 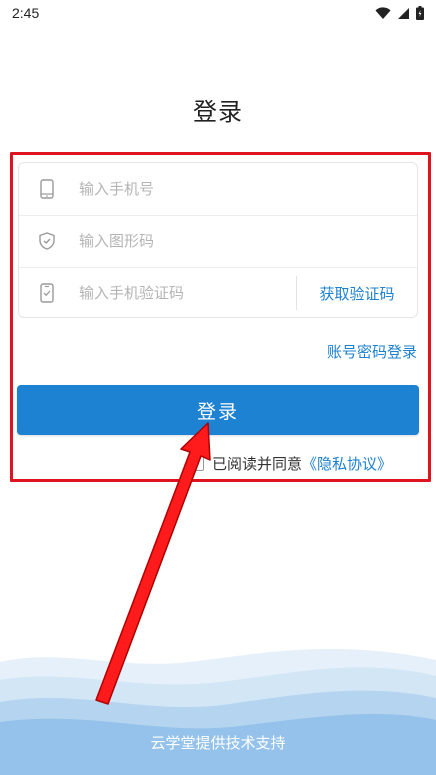 What do you see at coordinates (26, 13) in the screenshot?
I see `status-time: 2:45` at bounding box center [26, 13].